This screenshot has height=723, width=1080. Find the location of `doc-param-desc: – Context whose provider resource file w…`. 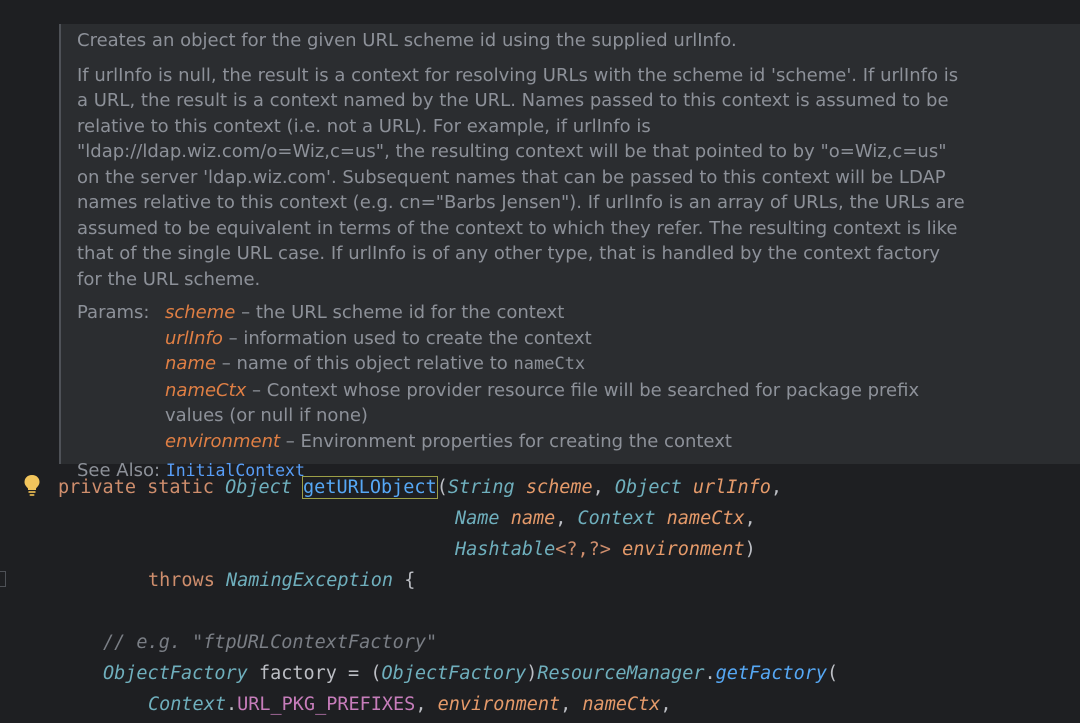

doc-param-desc: – Context whose provider resource file w… is located at coordinates (542, 403).